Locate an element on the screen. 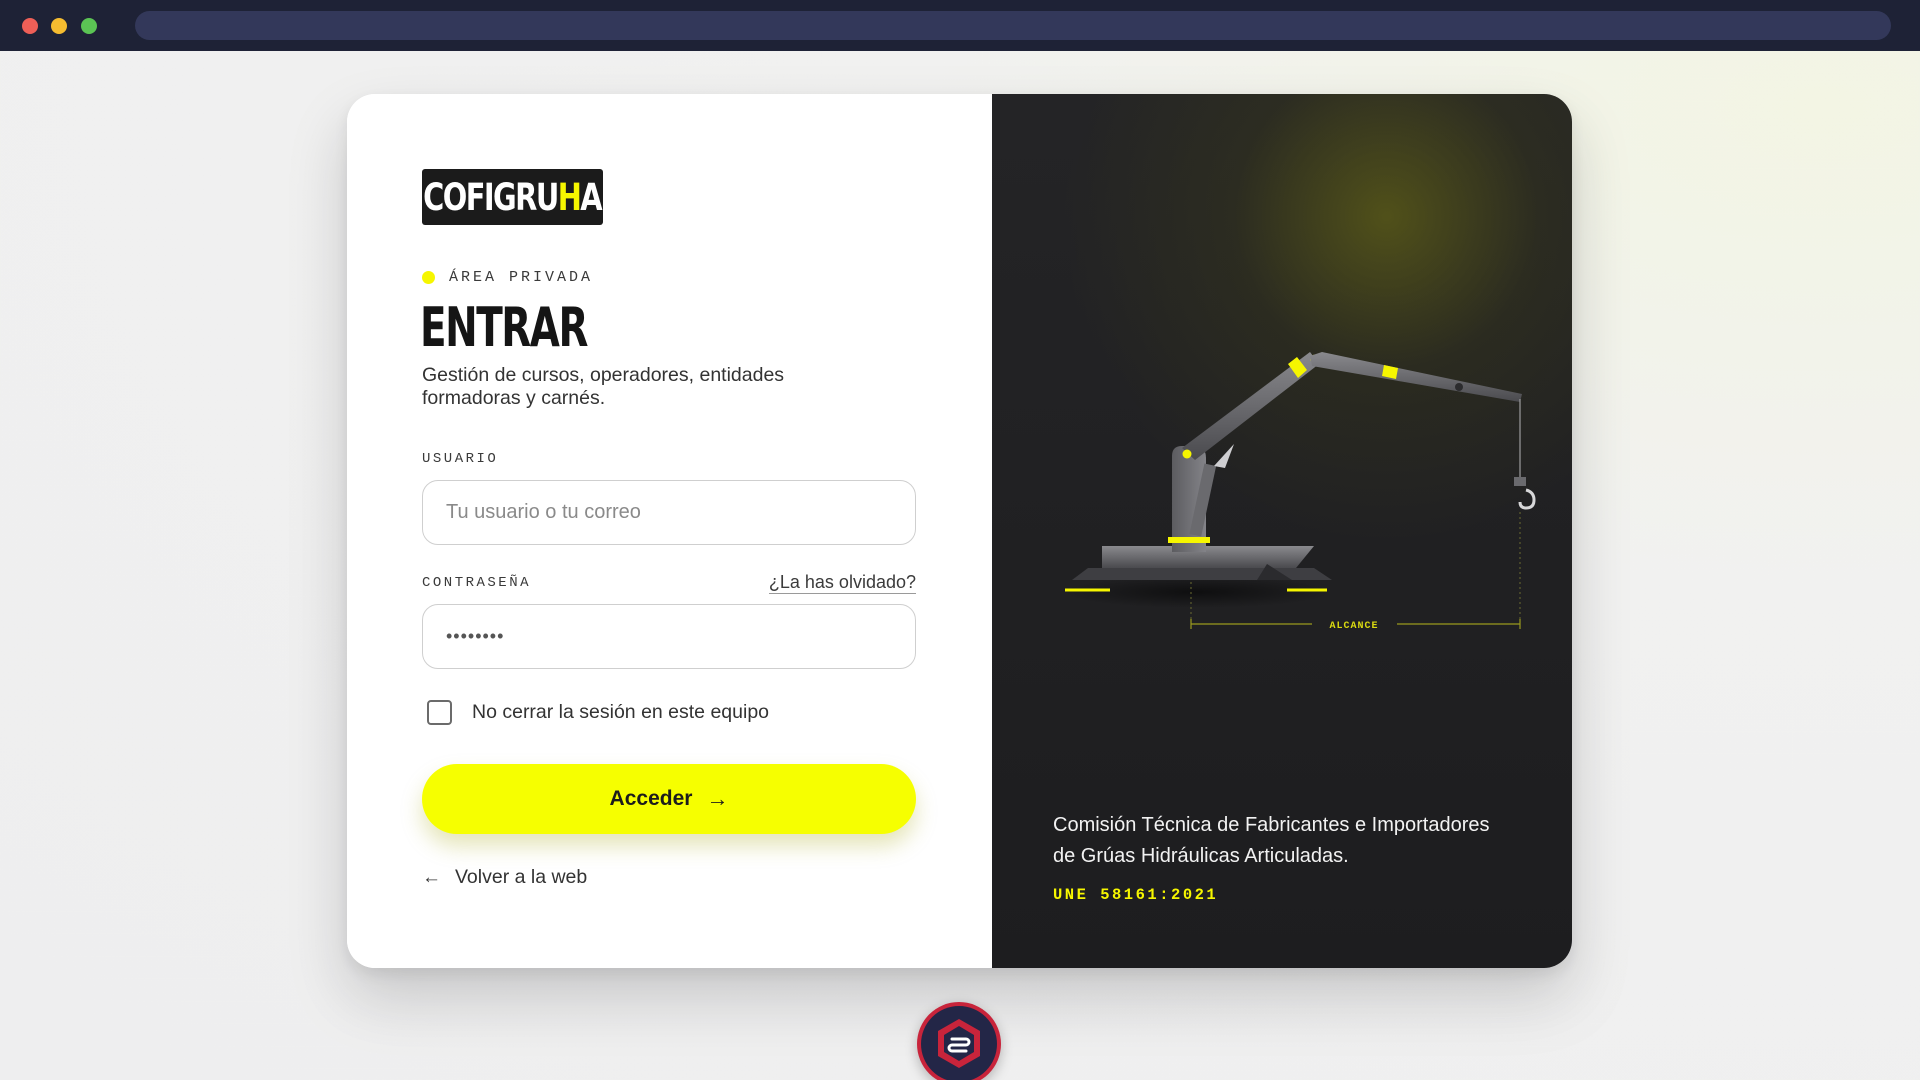 The image size is (1920, 1080). browser-chrome is located at coordinates (960, 25).